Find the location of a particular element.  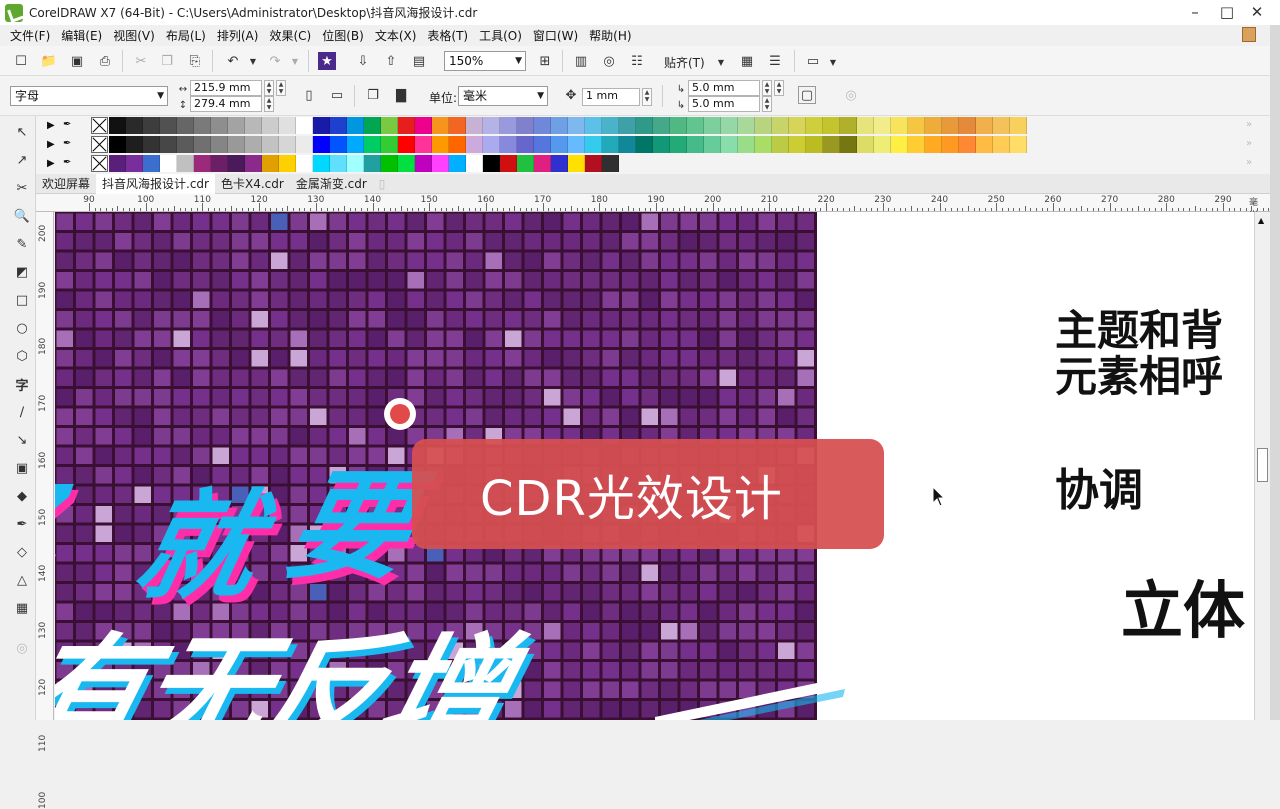

page-height-field: 279.4 mm is located at coordinates (226, 104).